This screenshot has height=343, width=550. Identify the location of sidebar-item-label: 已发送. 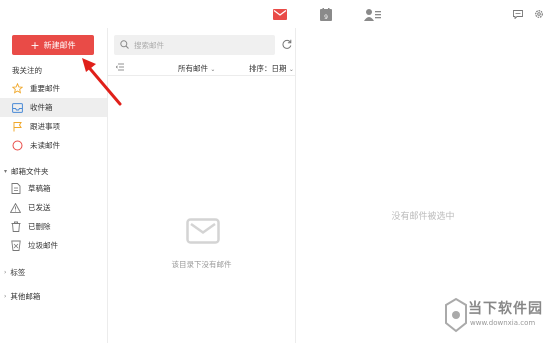
(39, 207).